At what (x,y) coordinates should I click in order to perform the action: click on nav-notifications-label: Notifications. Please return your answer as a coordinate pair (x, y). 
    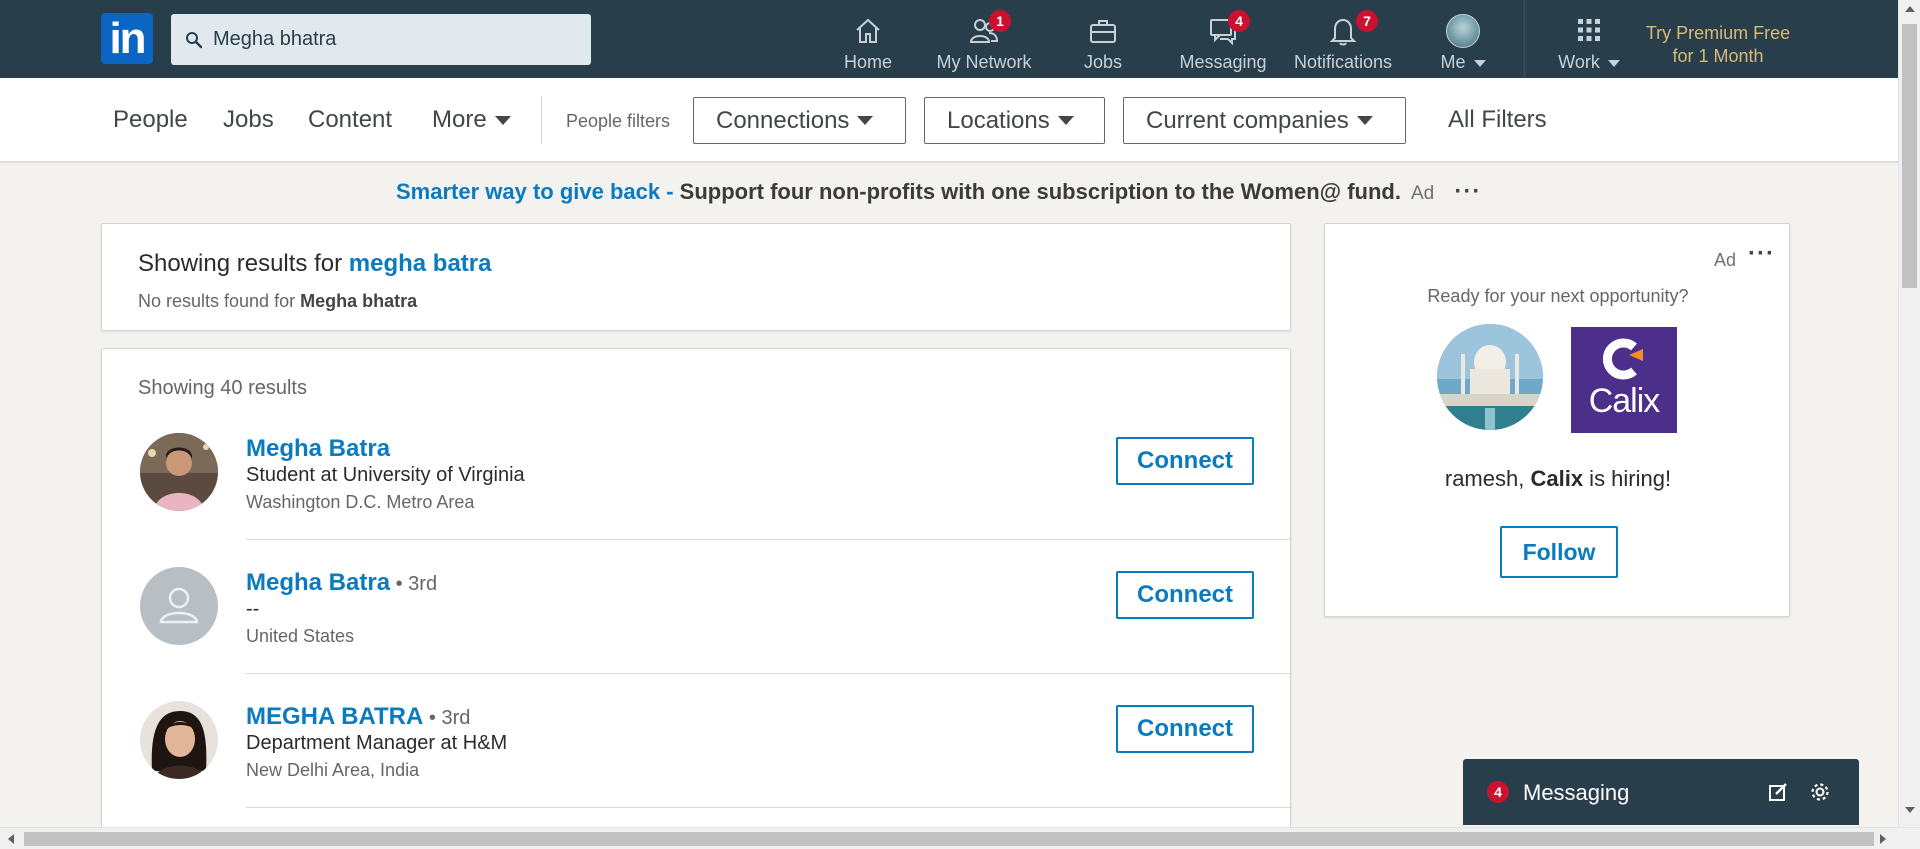
    Looking at the image, I should click on (1343, 62).